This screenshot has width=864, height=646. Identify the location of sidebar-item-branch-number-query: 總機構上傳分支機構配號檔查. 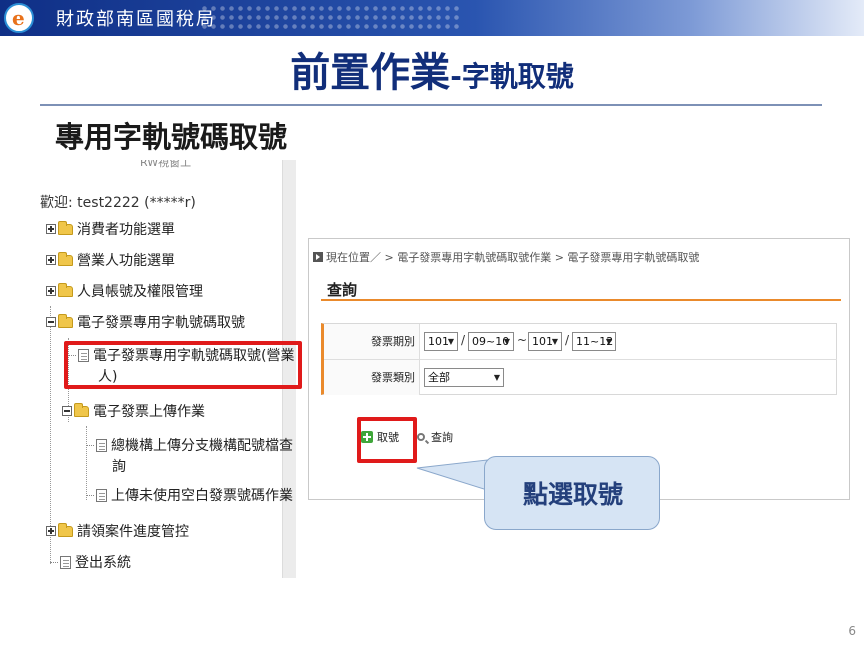
(189, 445).